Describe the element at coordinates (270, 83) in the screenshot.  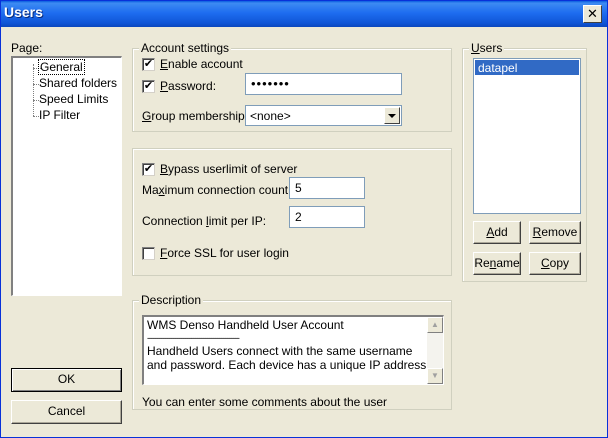
I see `password-value: •••••••` at that location.